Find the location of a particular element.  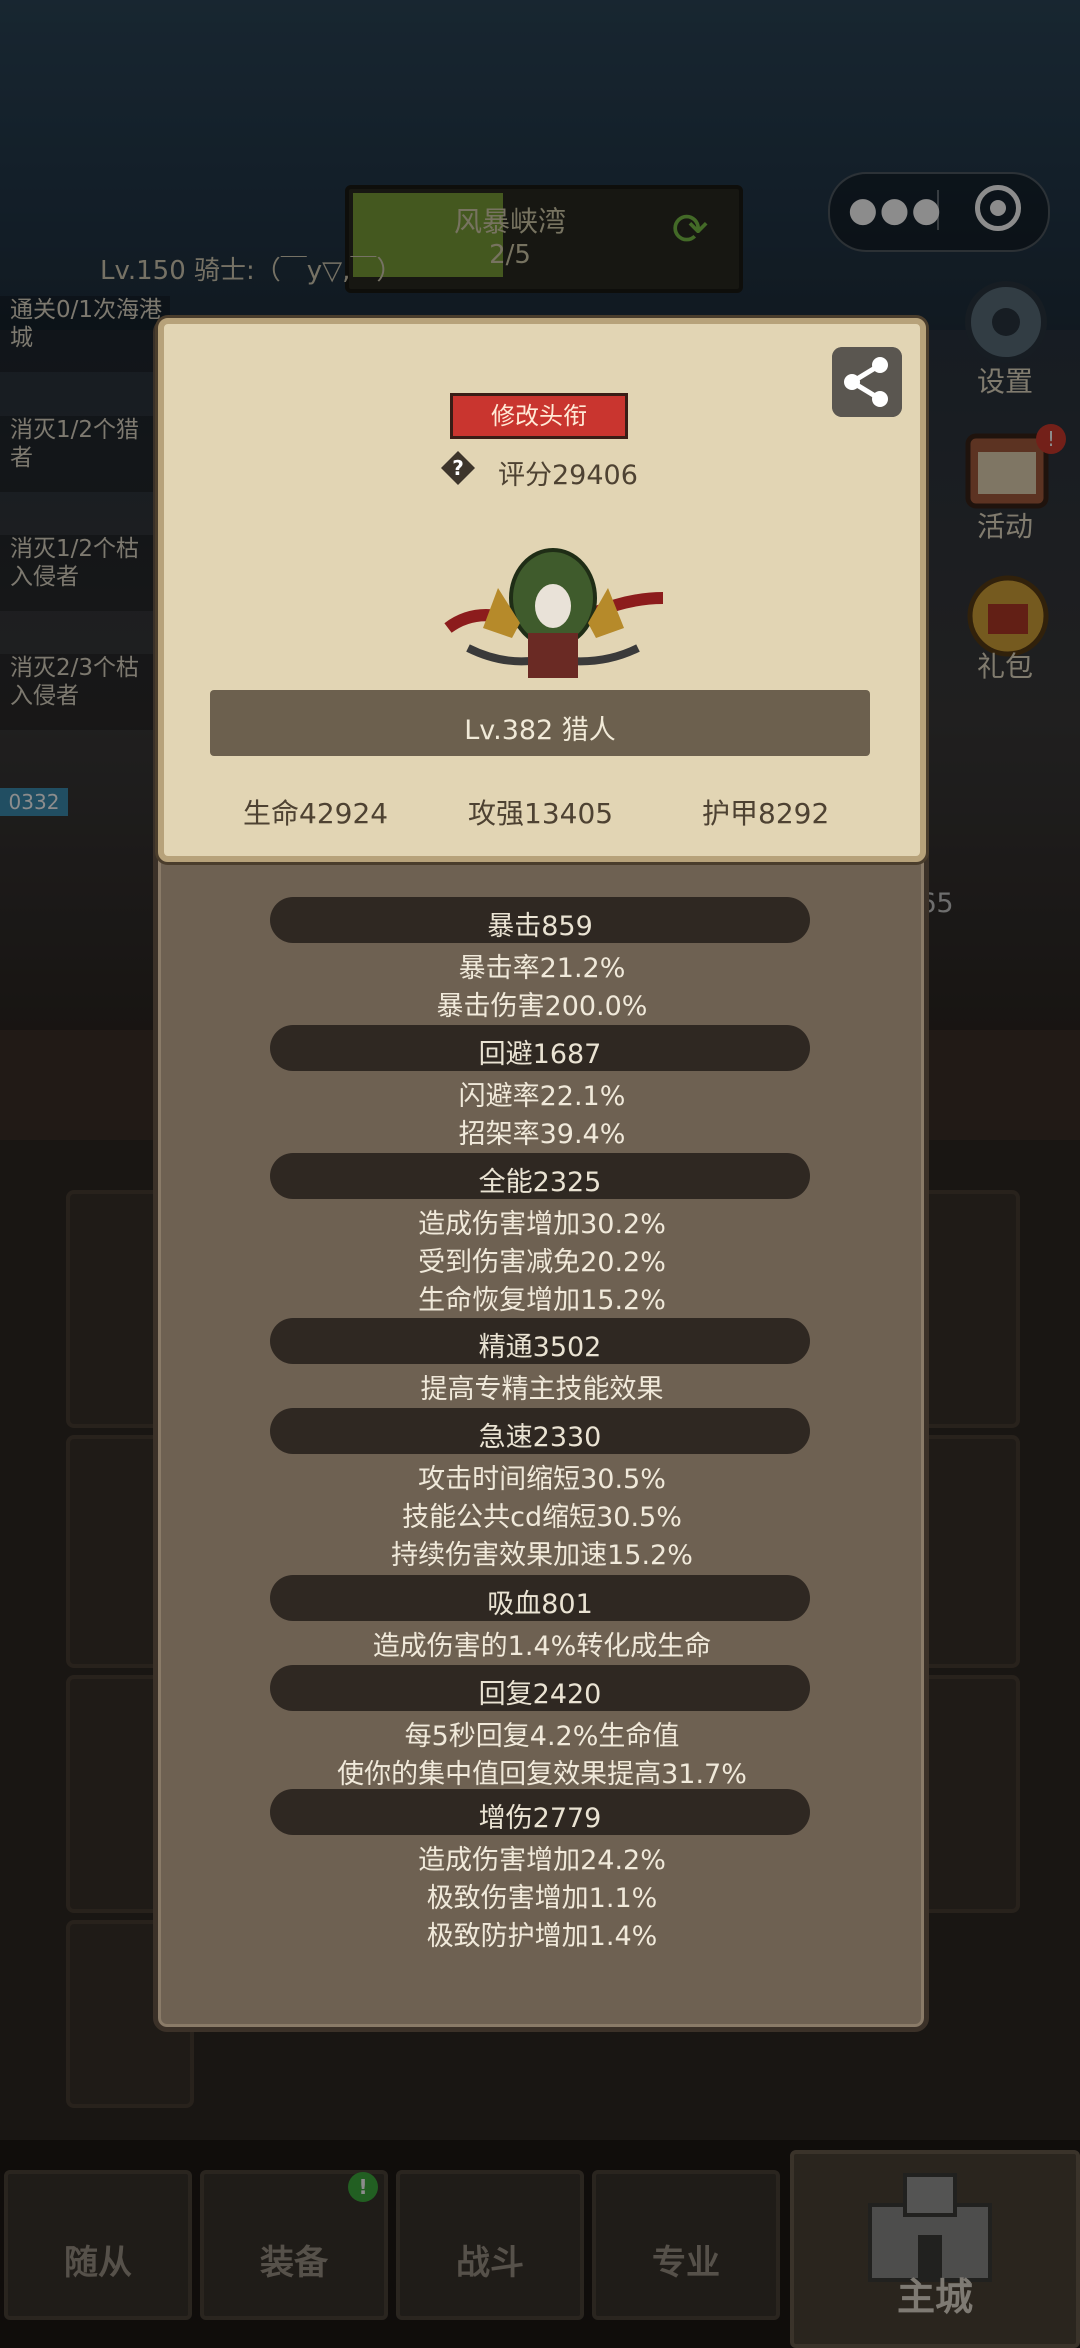

score: 评分29406 is located at coordinates (568, 475).